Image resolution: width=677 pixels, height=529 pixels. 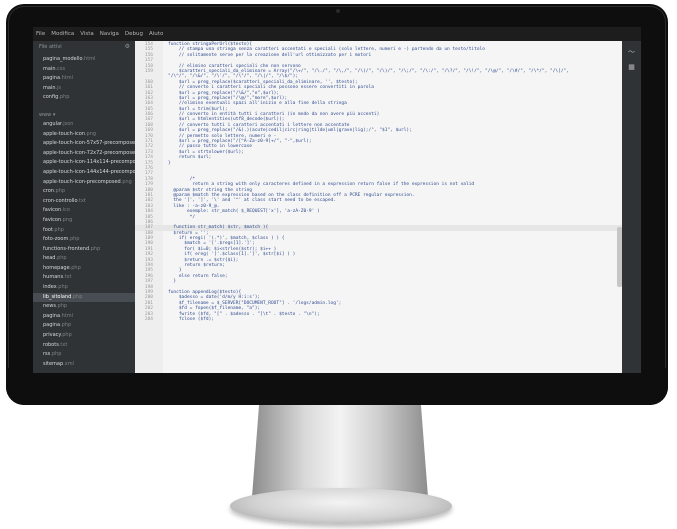 What do you see at coordinates (84, 288) in the screenshot?
I see `file-item: index.php` at bounding box center [84, 288].